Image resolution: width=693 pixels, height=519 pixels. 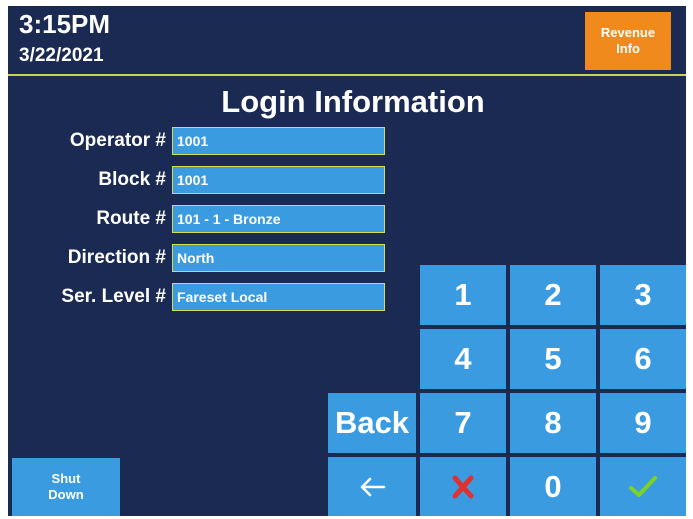 I want to click on operator-label: Operator #, so click(x=117, y=140).